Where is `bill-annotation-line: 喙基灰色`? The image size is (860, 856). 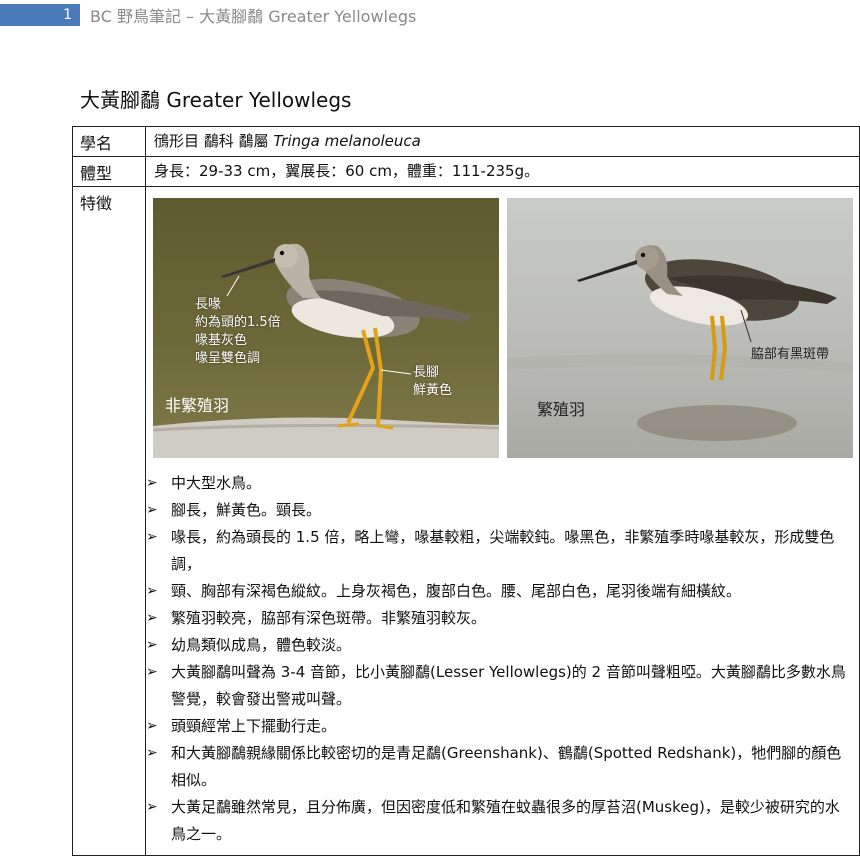
bill-annotation-line: 喙基灰色 is located at coordinates (221, 340).